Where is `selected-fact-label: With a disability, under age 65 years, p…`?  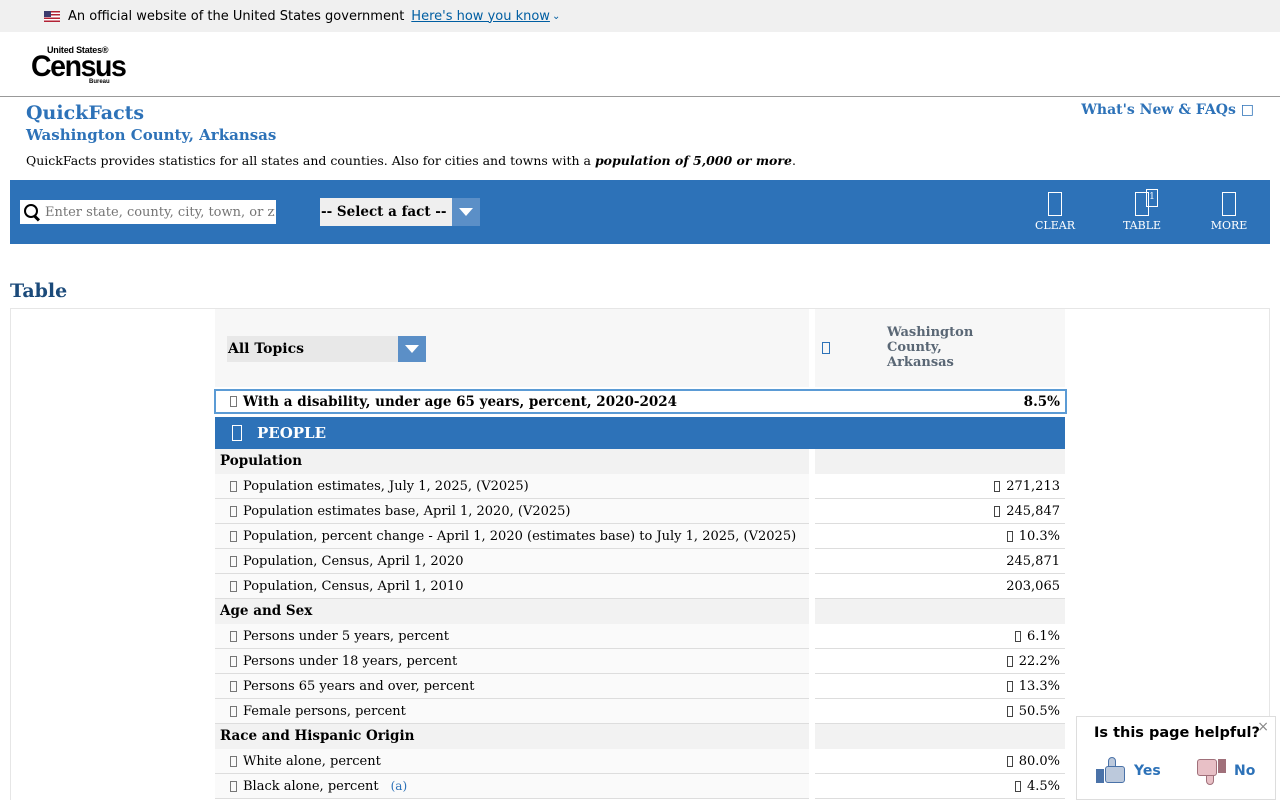 selected-fact-label: With a disability, under age 65 years, p… is located at coordinates (460, 401).